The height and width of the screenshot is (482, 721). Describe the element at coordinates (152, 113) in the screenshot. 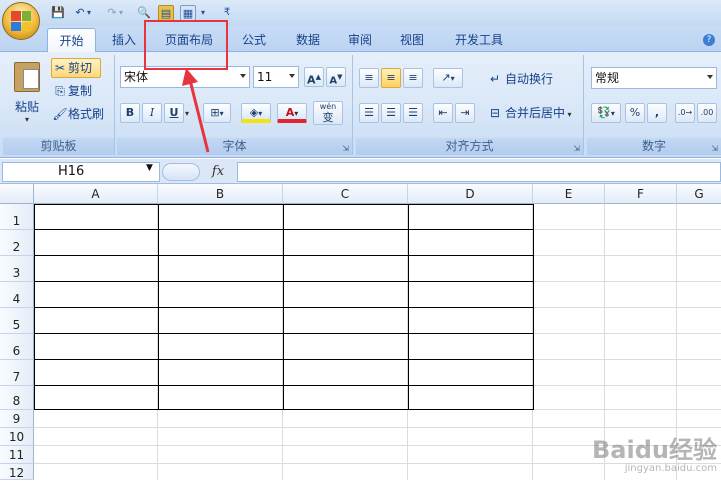

I see `italic-button: I` at that location.